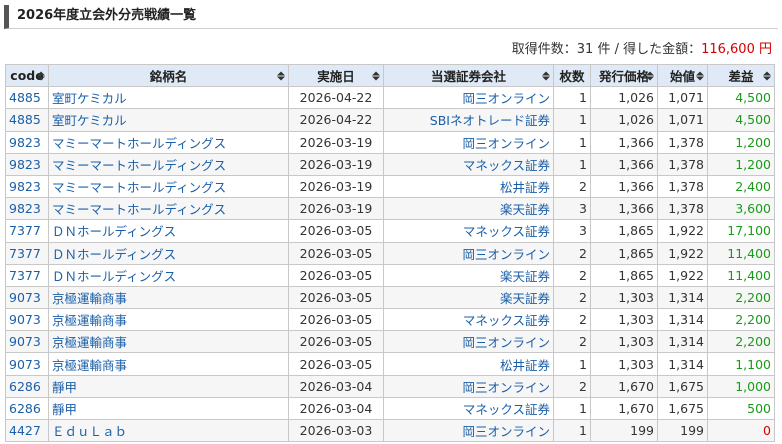  What do you see at coordinates (168, 75) in the screenshot?
I see `column-header-name: 銘柄名` at bounding box center [168, 75].